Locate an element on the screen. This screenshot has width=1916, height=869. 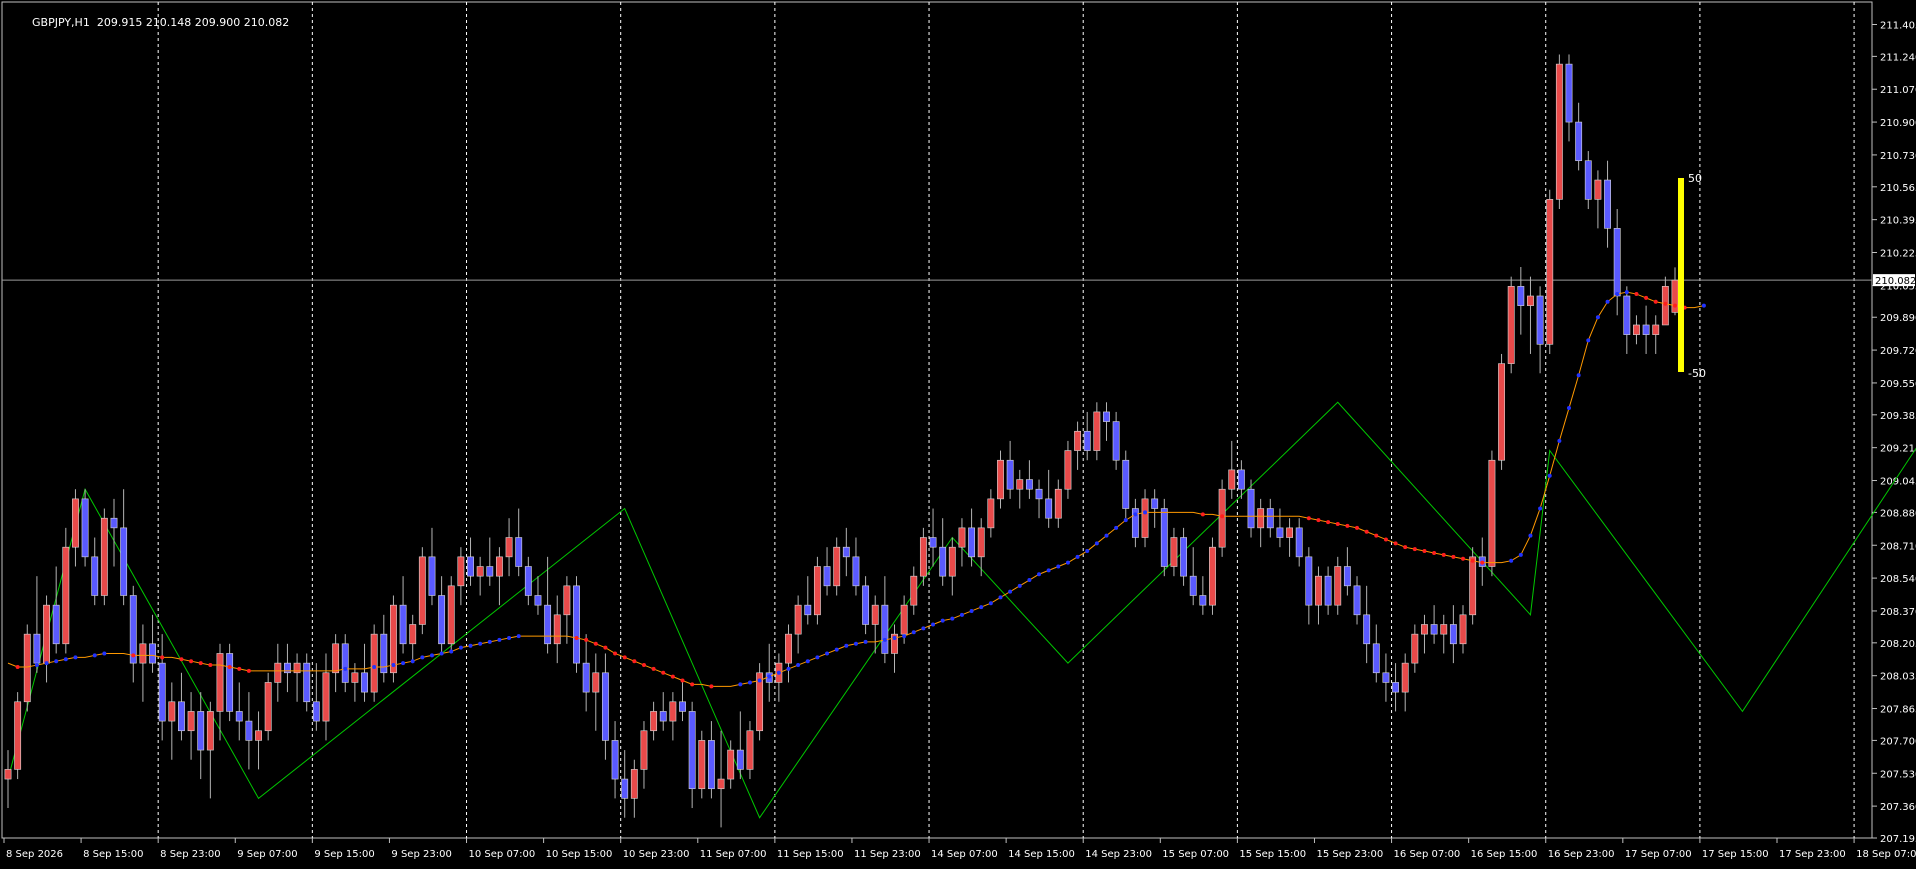
x-tick-label: 16 Sep 23:00 is located at coordinates (1581, 854).